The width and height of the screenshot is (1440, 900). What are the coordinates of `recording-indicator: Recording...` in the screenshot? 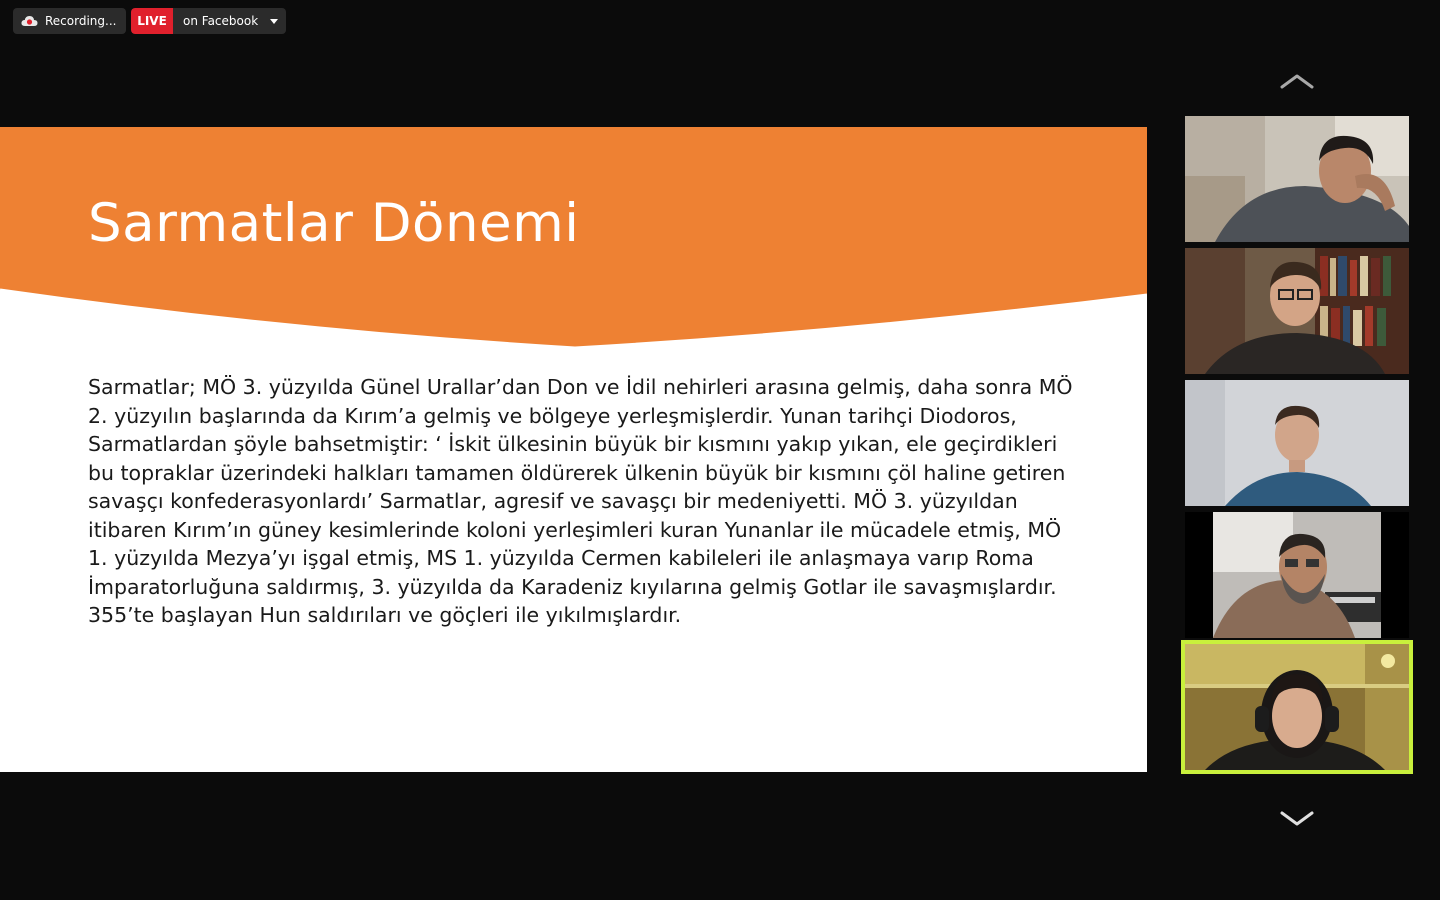 It's located at (69, 21).